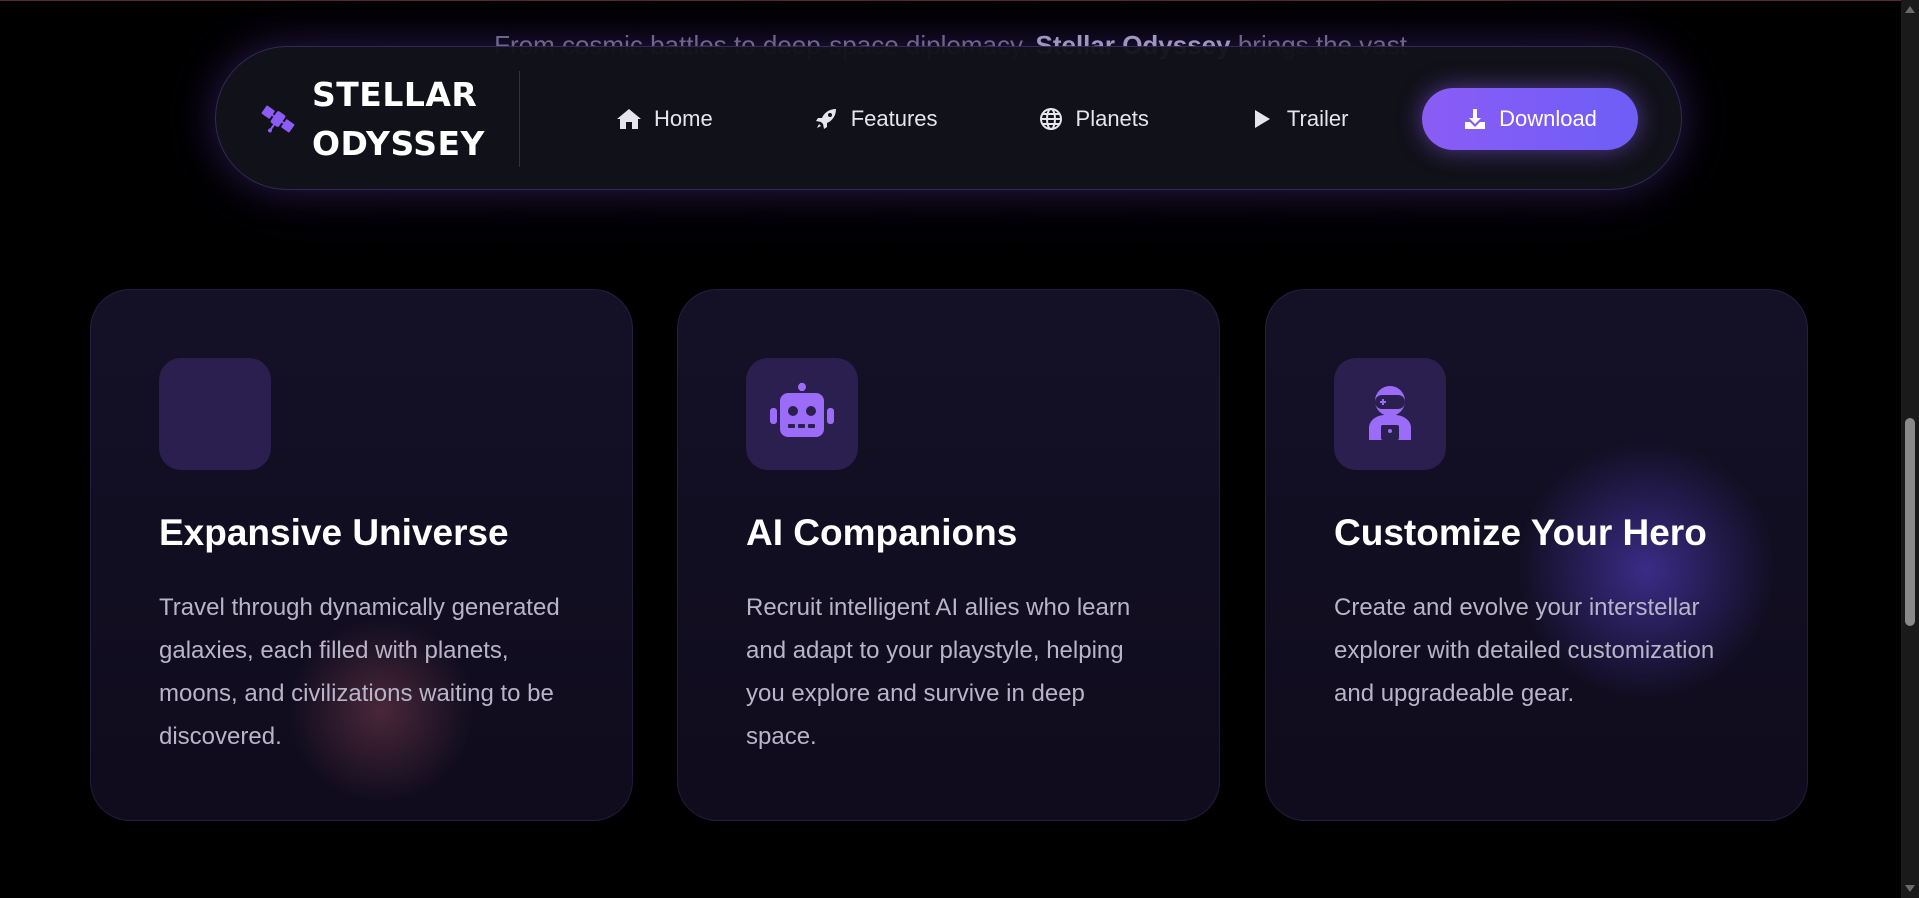 This screenshot has width=1919, height=898. What do you see at coordinates (1548, 118) in the screenshot?
I see `download-label: Download` at bounding box center [1548, 118].